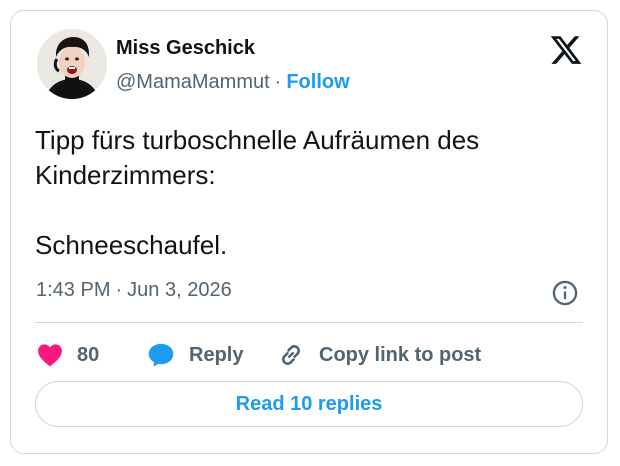 This screenshot has height=466, width=620. What do you see at coordinates (216, 354) in the screenshot?
I see `reply-label: Reply` at bounding box center [216, 354].